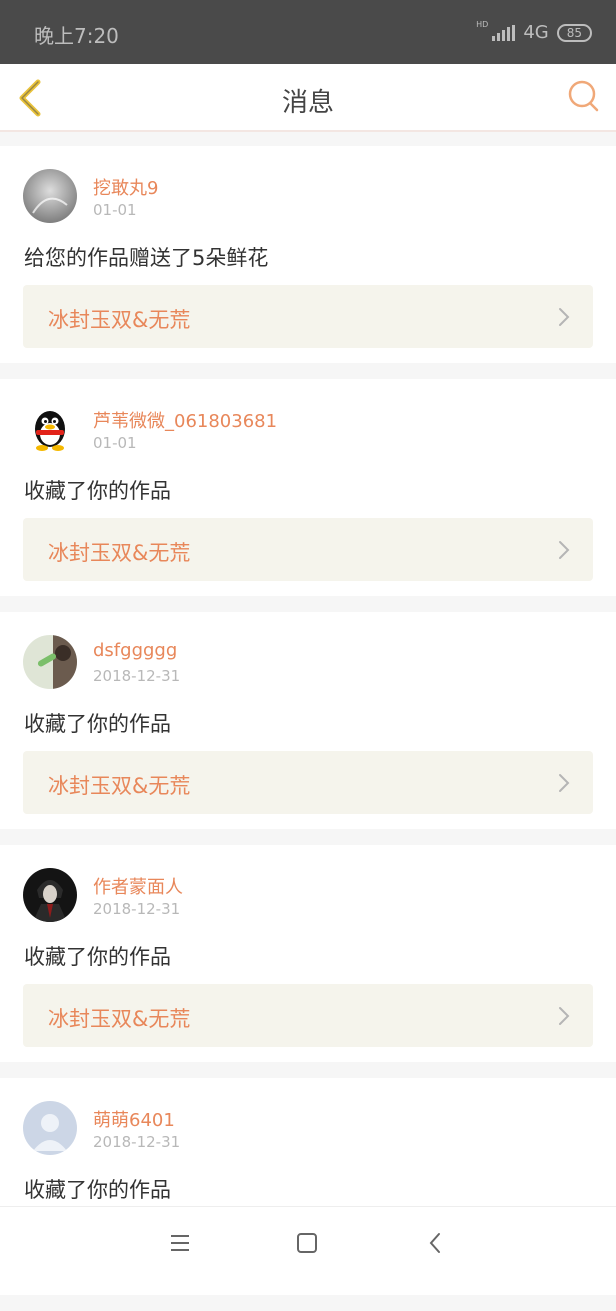 The width and height of the screenshot is (616, 1311). I want to click on network-type: 4G, so click(536, 32).